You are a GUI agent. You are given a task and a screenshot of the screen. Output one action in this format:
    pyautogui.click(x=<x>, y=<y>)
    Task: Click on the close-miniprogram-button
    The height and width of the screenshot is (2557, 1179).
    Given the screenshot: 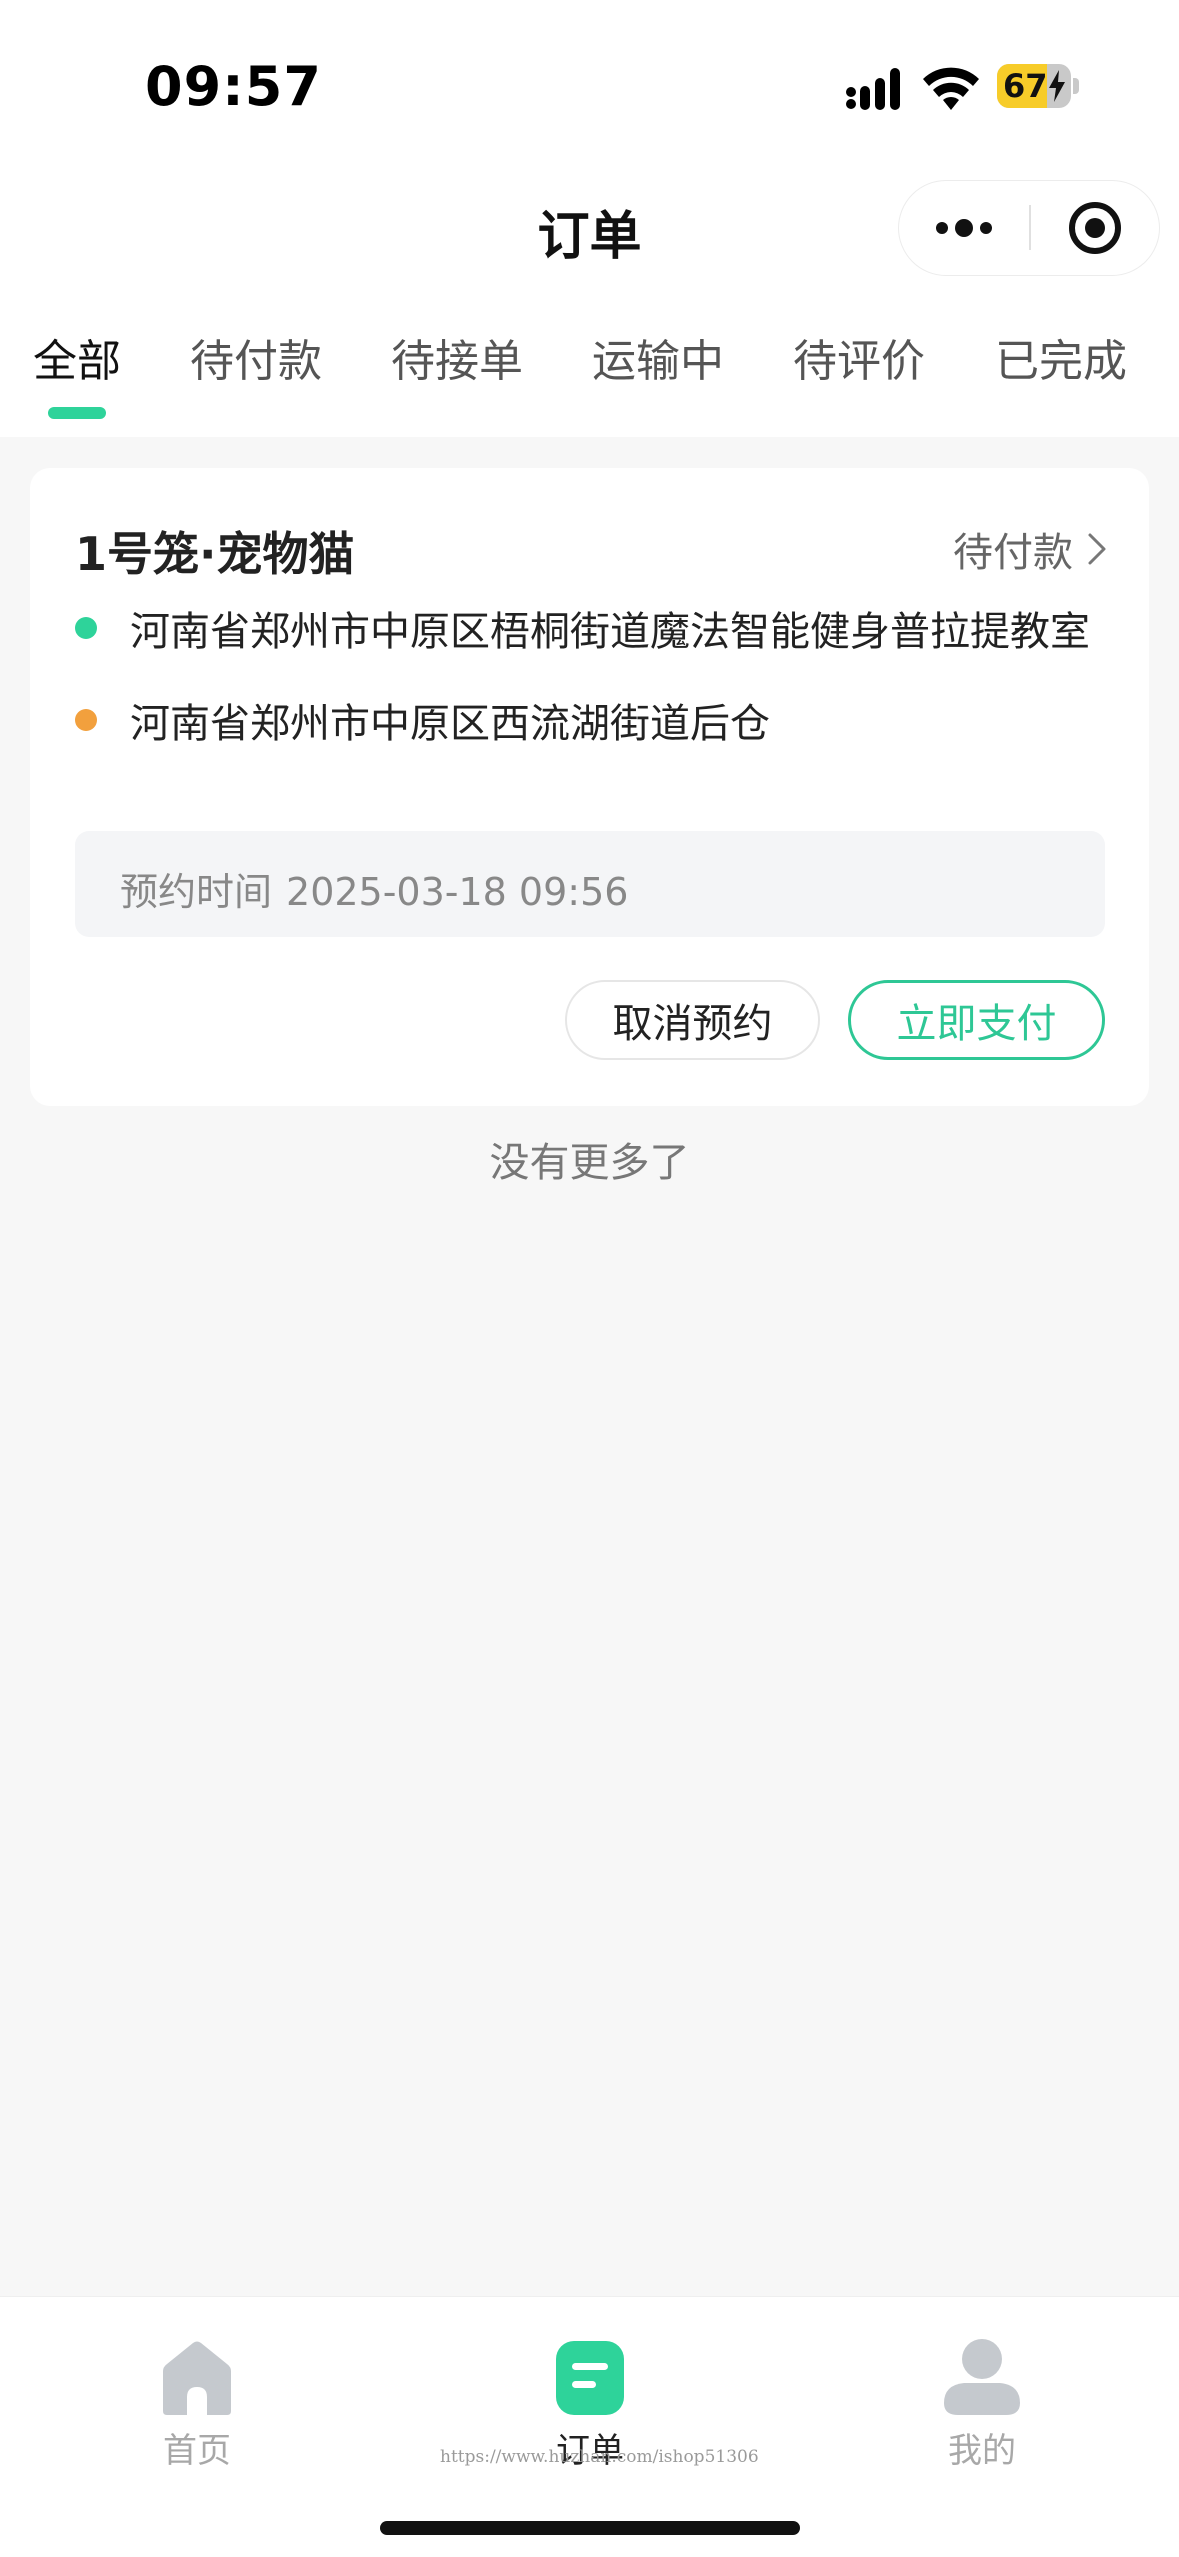 What is the action you would take?
    pyautogui.click(x=1095, y=227)
    